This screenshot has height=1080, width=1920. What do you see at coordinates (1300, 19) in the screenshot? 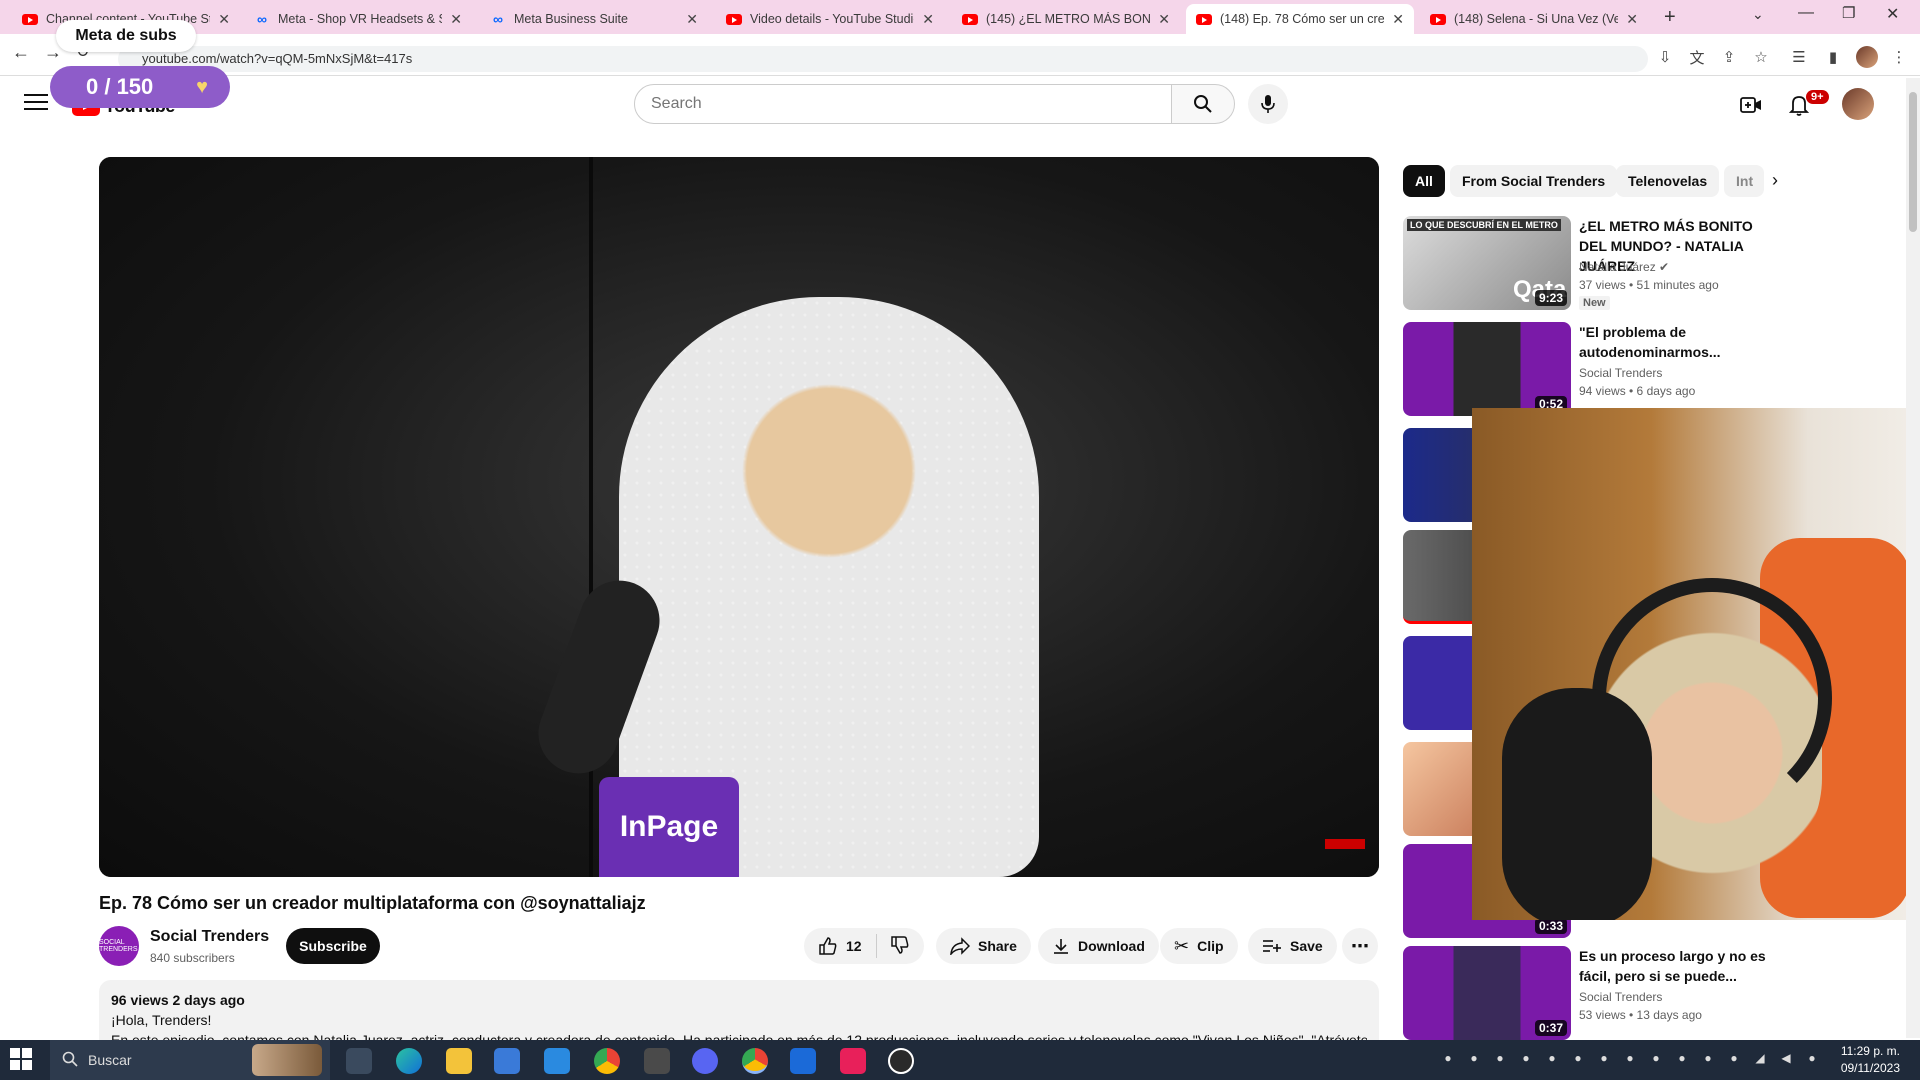
I see `browser-tab-active: (148) Ep. 78 Cómo ser un crea ✕` at bounding box center [1300, 19].